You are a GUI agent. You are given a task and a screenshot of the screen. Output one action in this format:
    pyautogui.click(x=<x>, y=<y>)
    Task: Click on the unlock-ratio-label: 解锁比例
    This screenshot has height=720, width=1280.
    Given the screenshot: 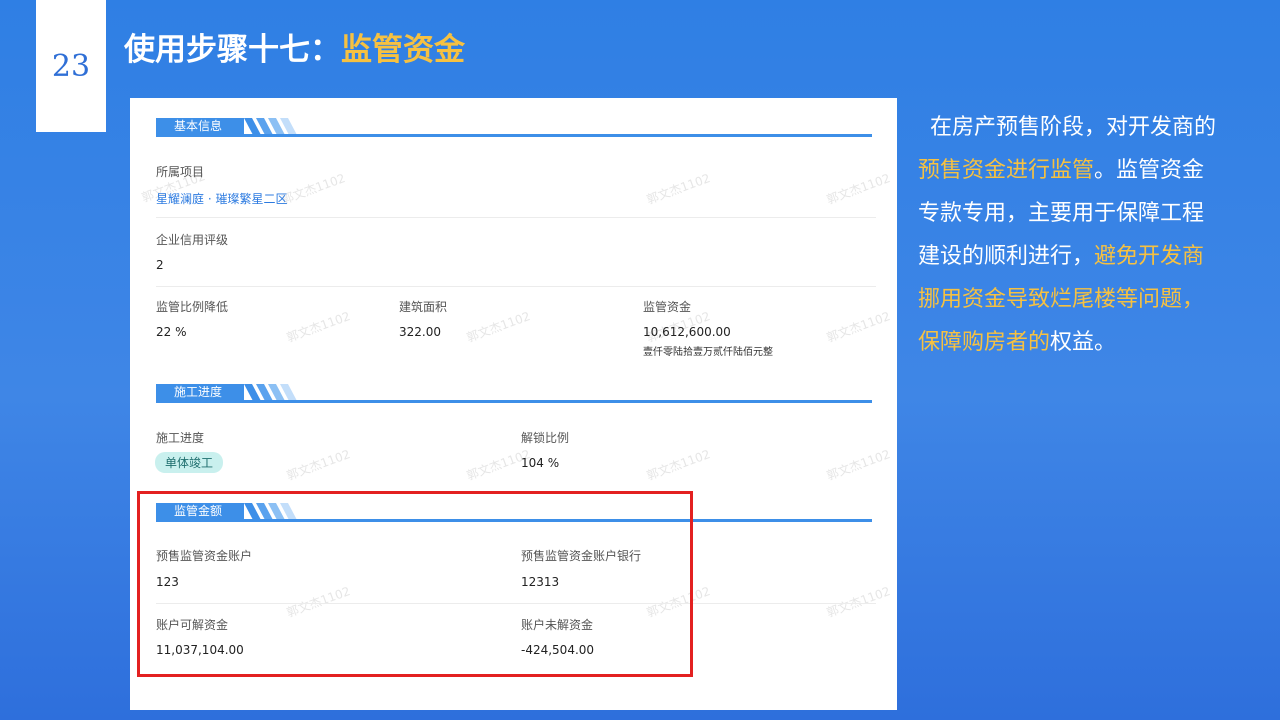 What is the action you would take?
    pyautogui.click(x=545, y=438)
    